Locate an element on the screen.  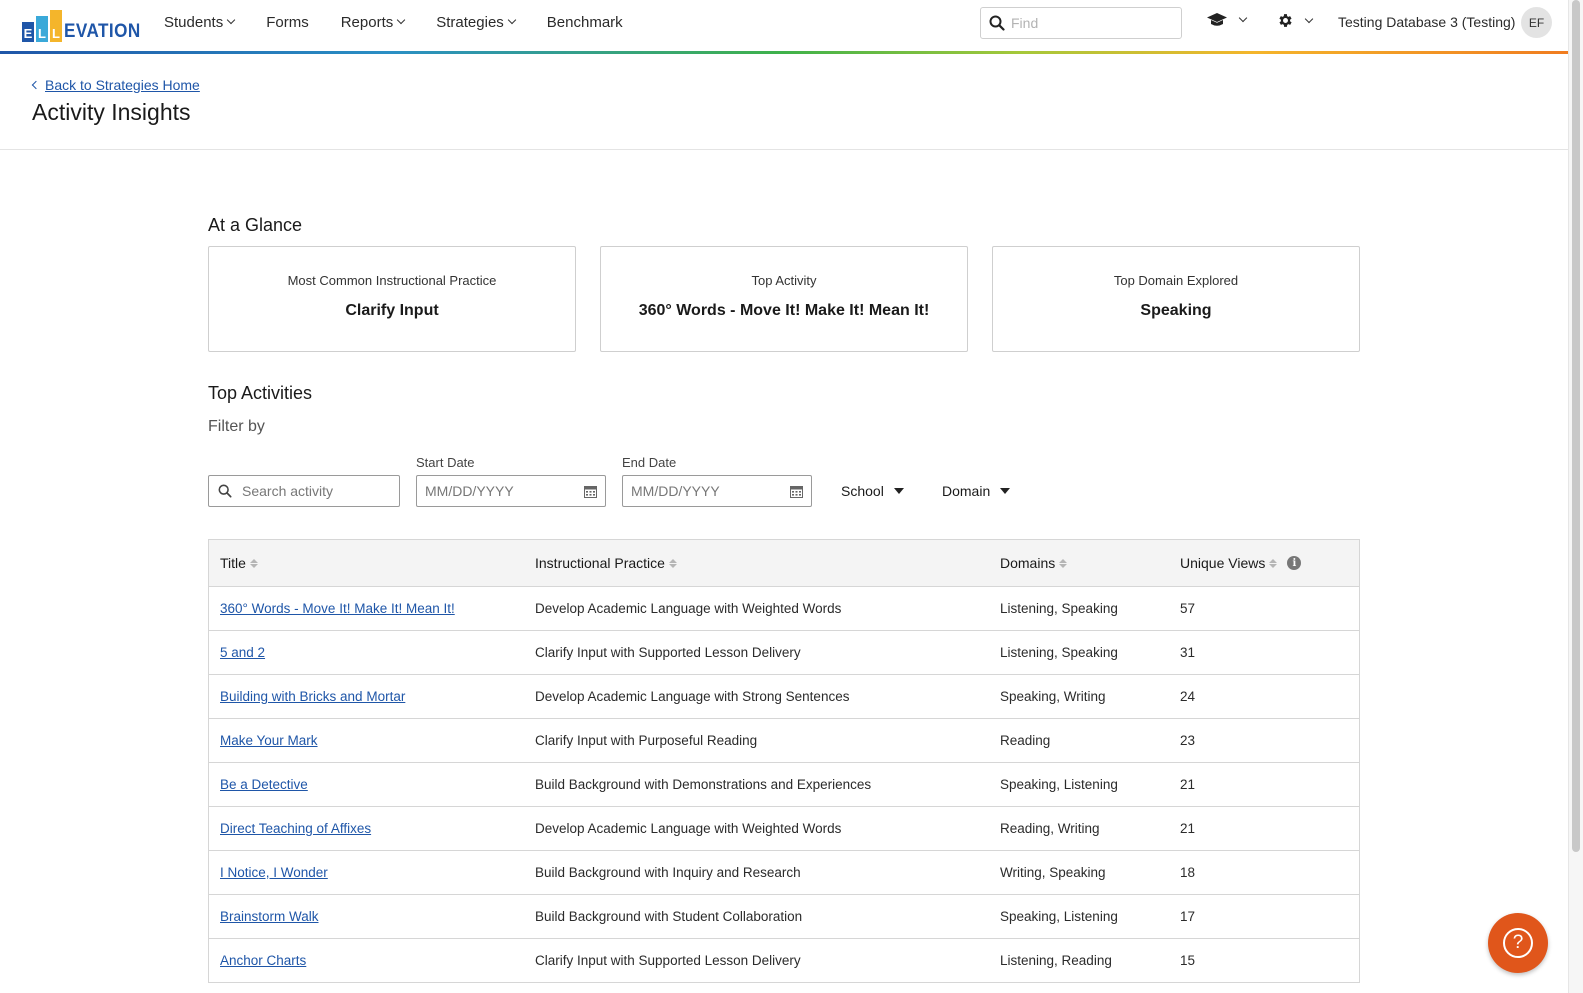
info-icon: i is located at coordinates (1294, 563).